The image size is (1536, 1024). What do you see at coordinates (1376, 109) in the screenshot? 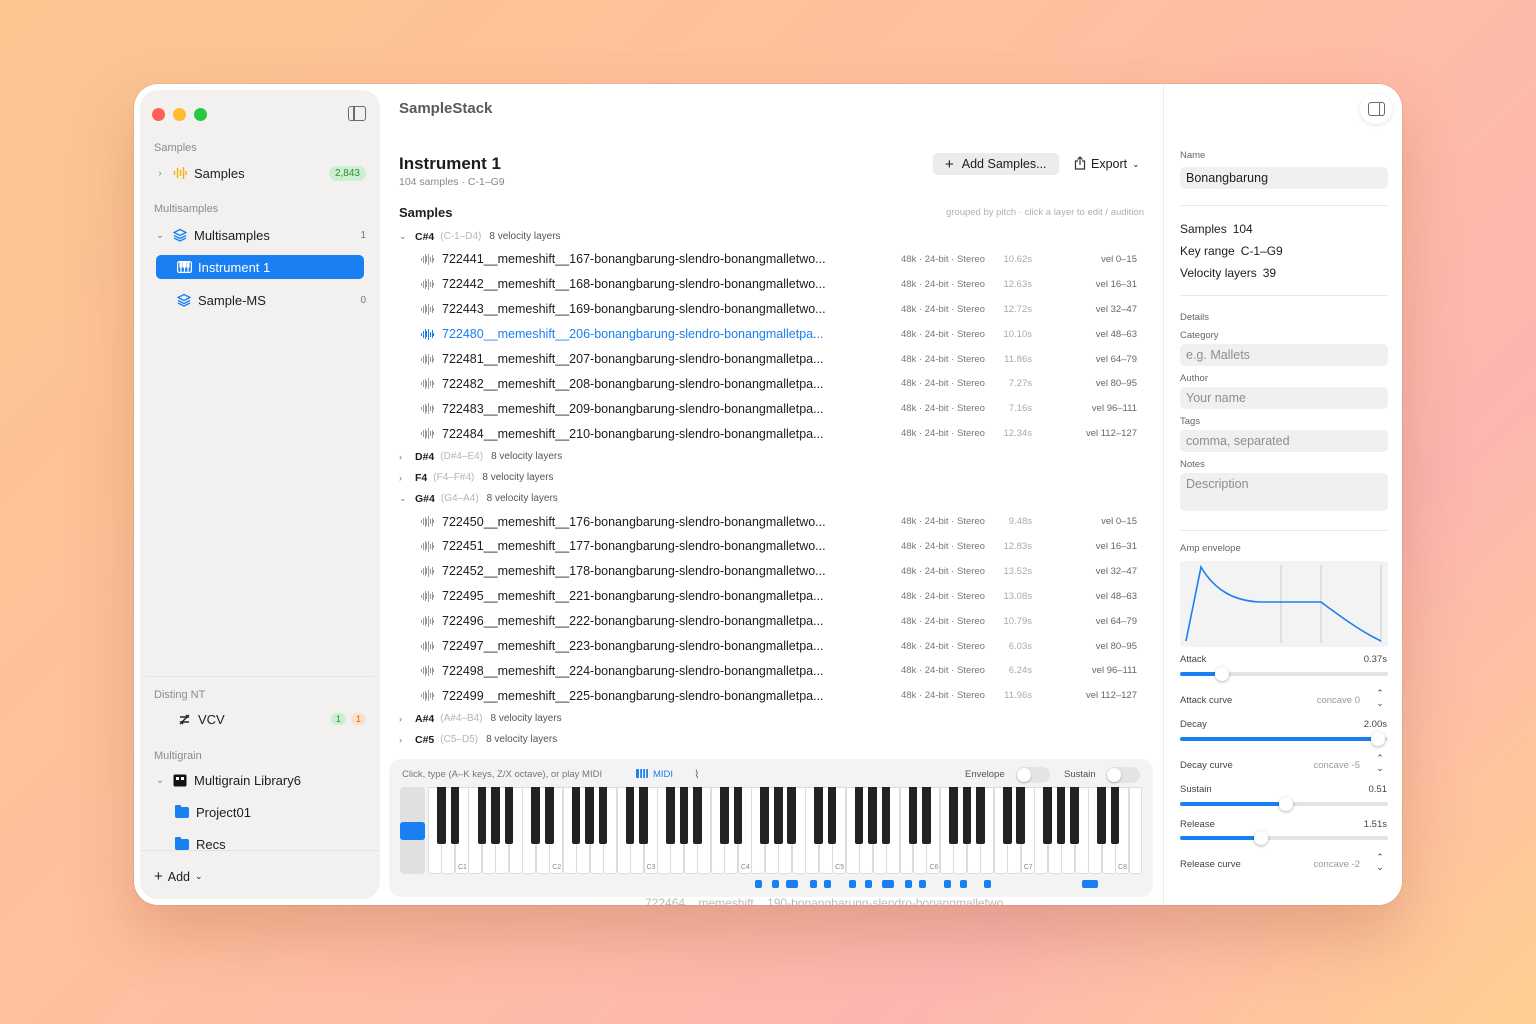
I see `inspector-toggle-icon` at bounding box center [1376, 109].